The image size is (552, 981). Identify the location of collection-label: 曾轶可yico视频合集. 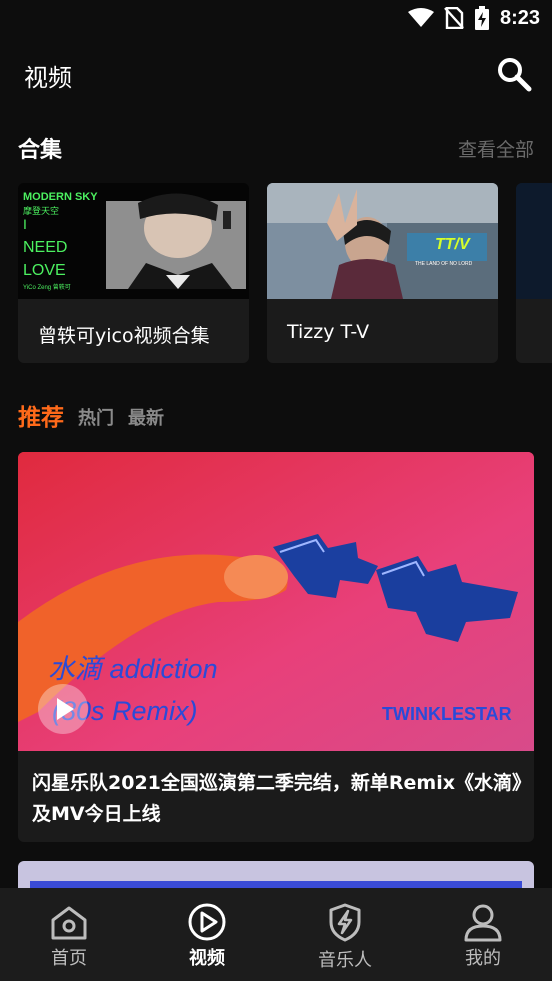
(124, 336).